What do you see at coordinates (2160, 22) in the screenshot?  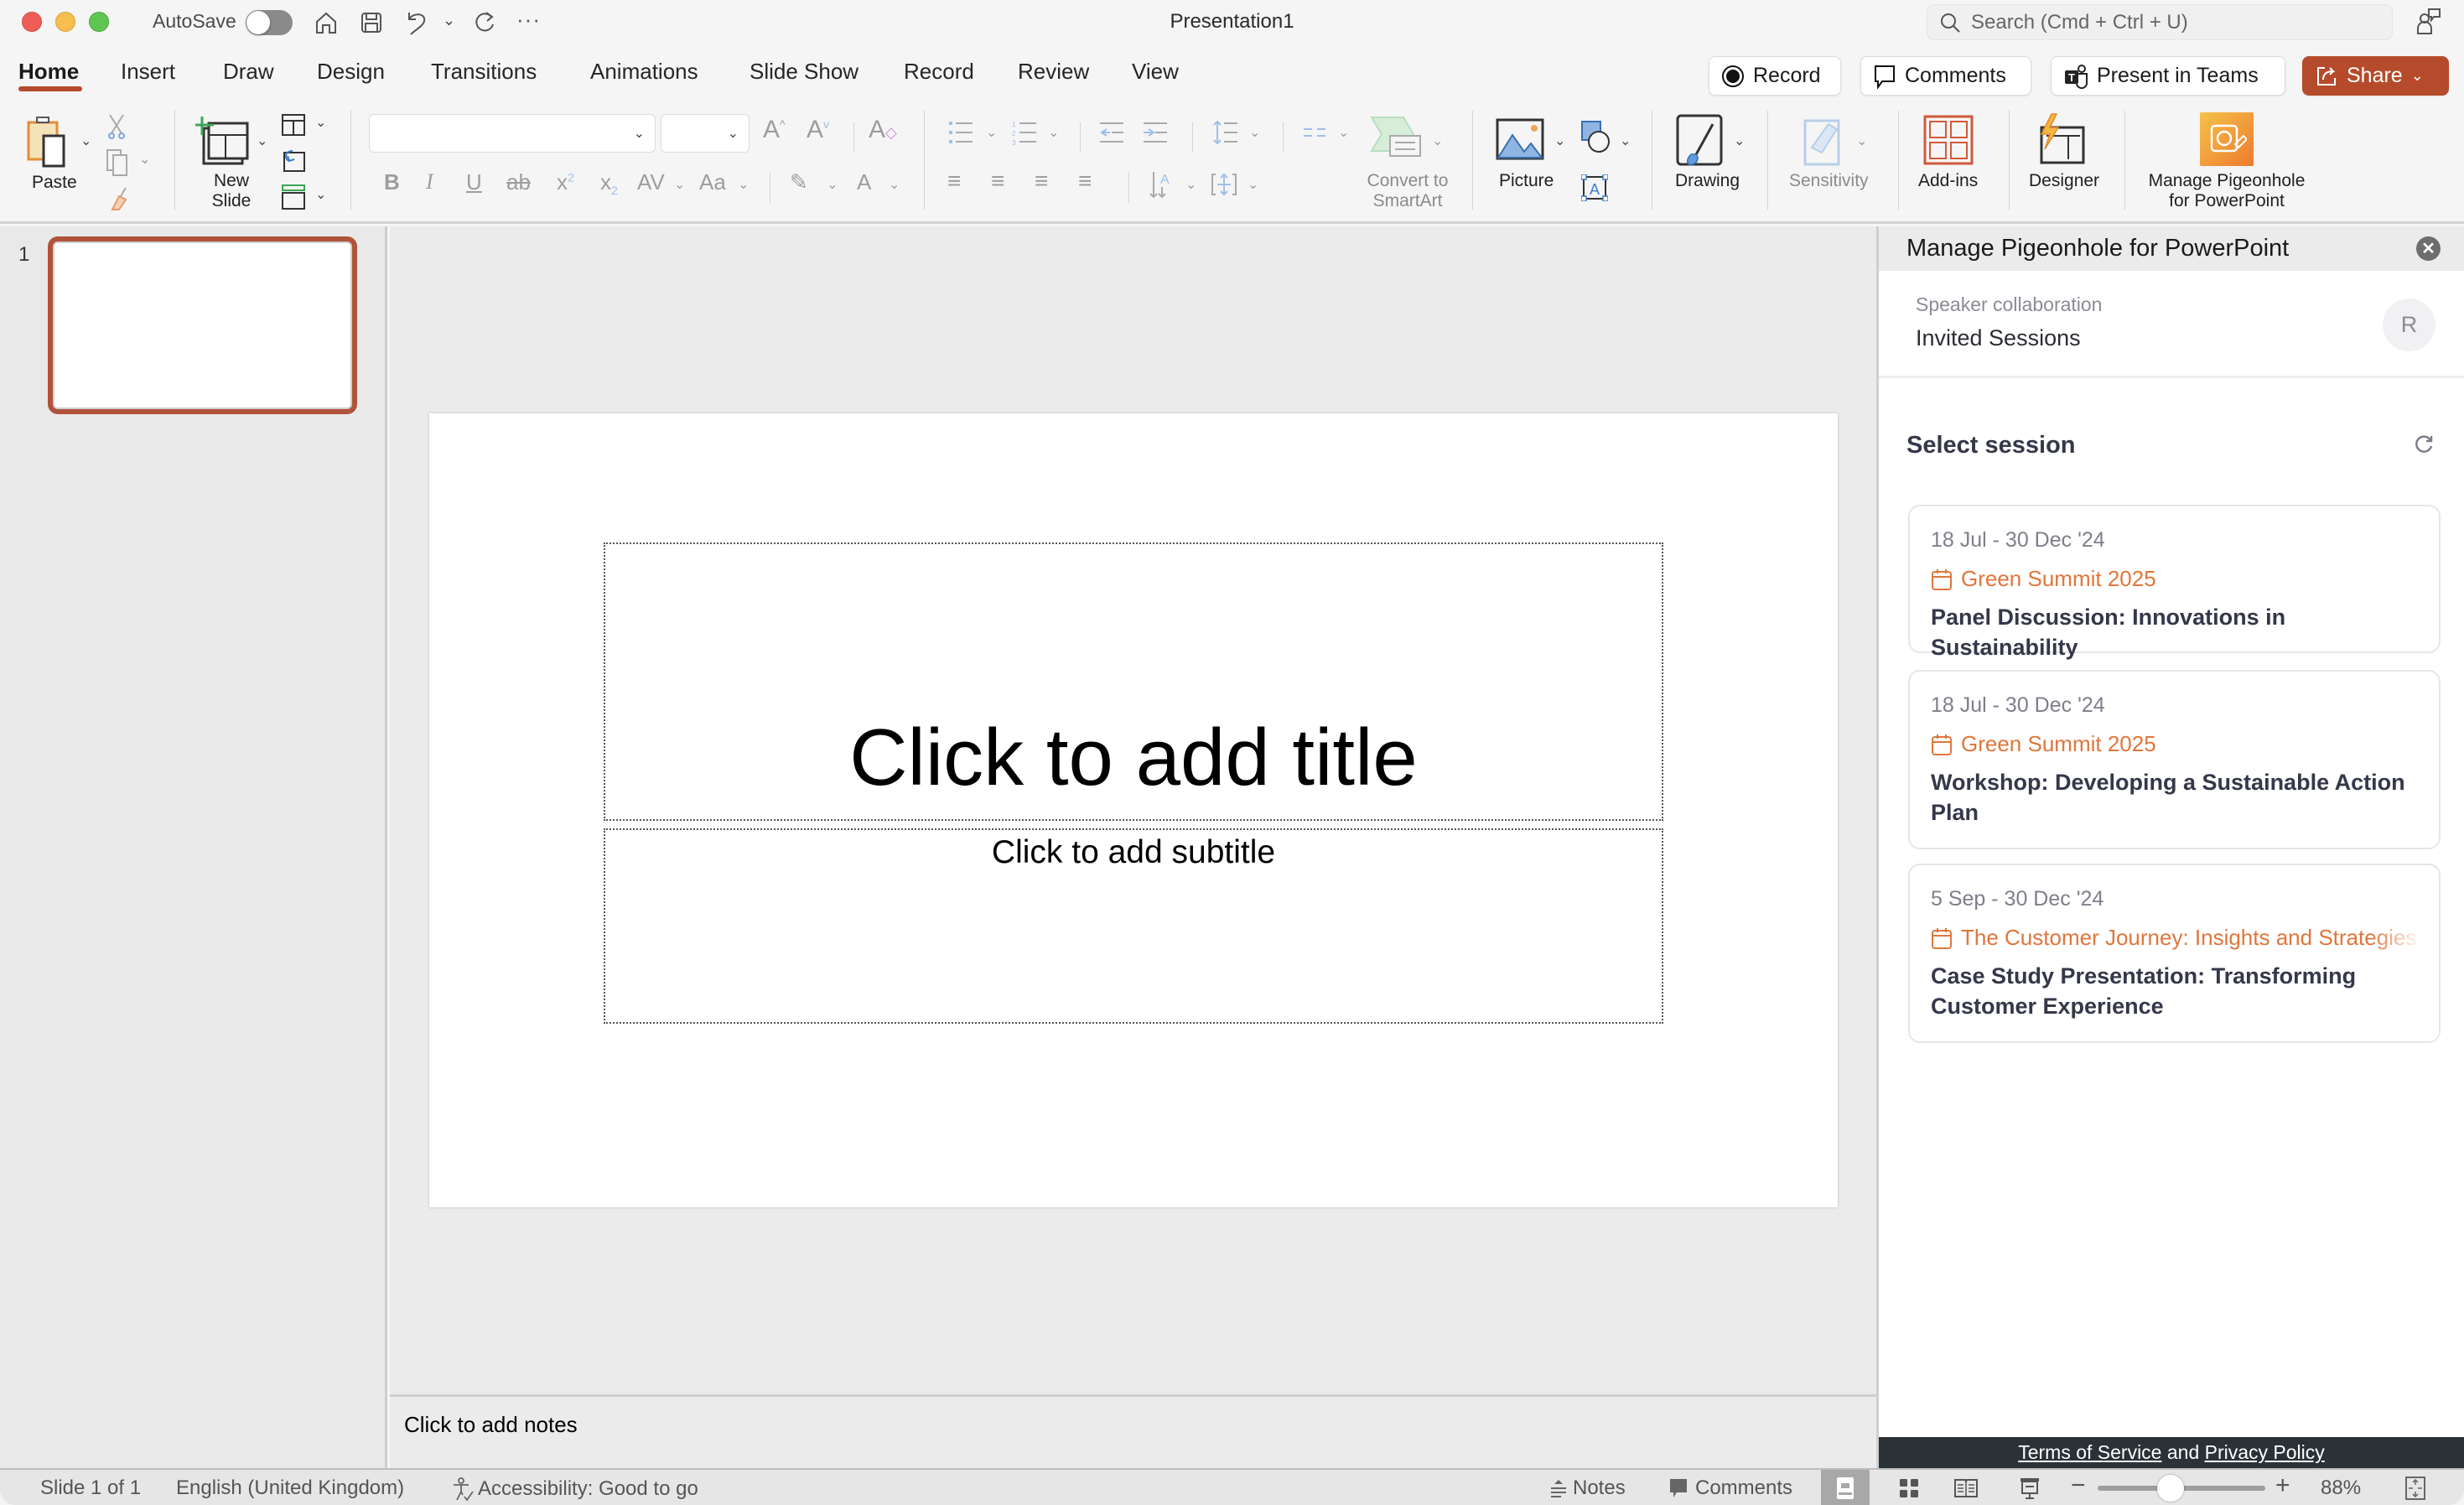 I see `search-box: Search (Cmd + Ctrl + U)` at bounding box center [2160, 22].